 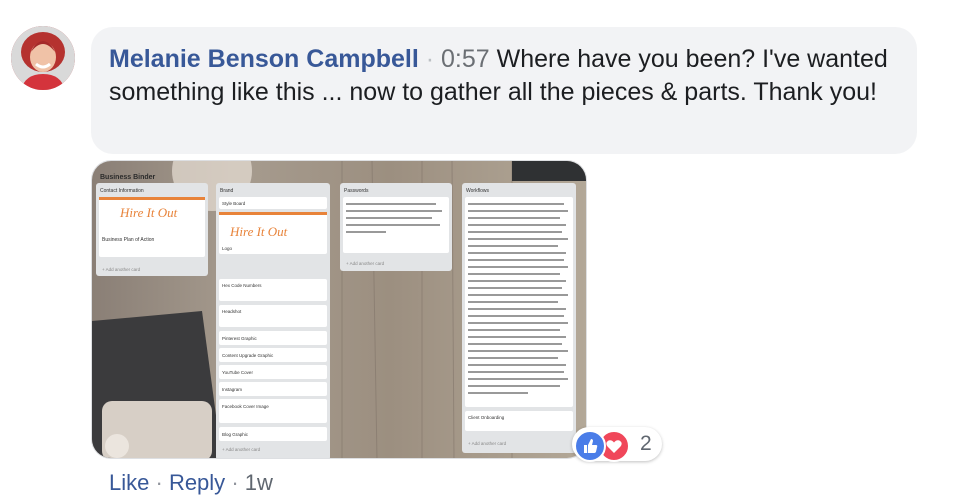 What do you see at coordinates (240, 338) in the screenshot?
I see `card-text: Pinterest Graphic` at bounding box center [240, 338].